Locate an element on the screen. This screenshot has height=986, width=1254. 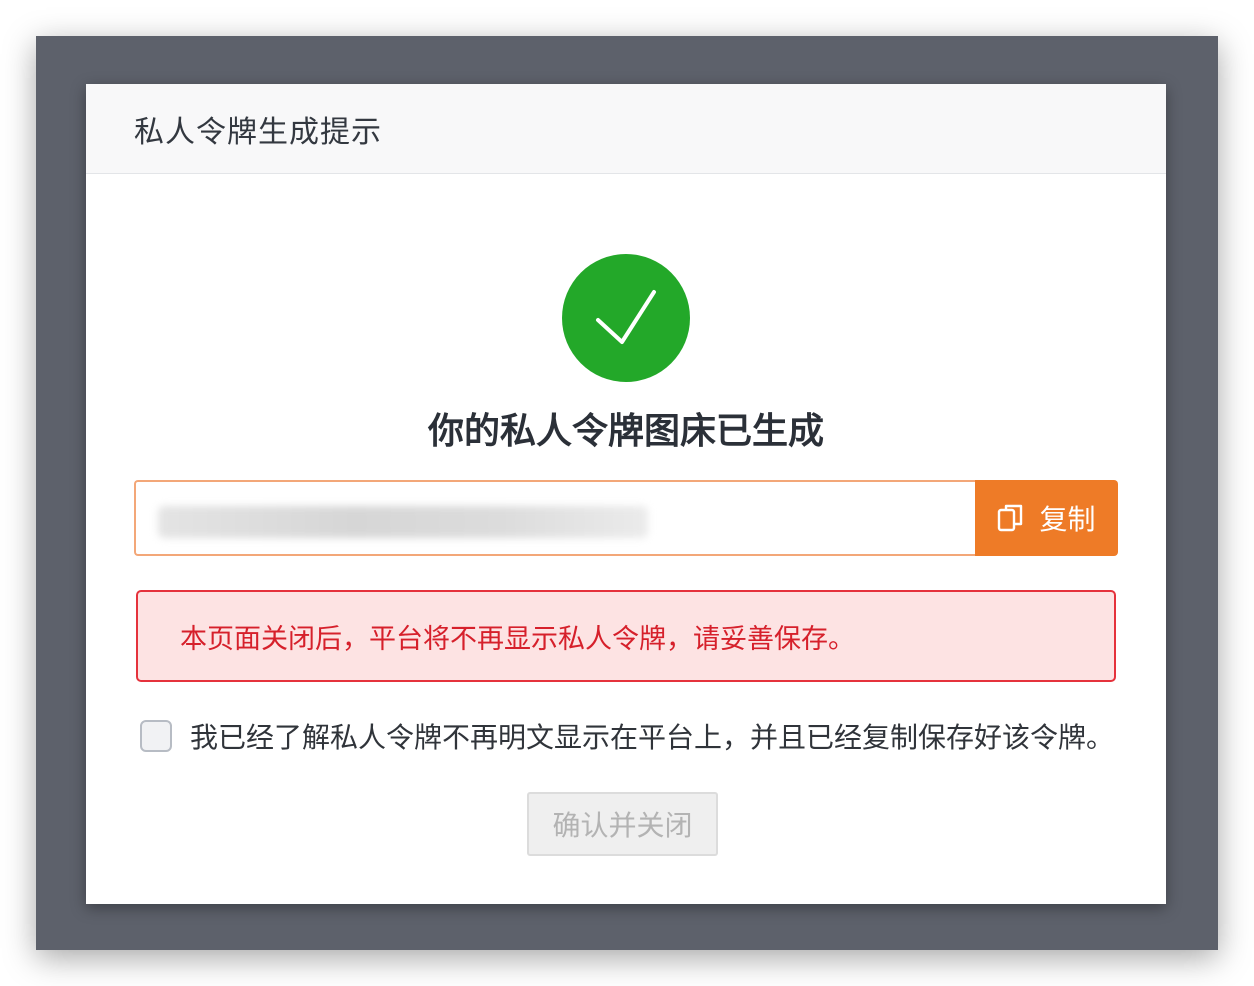
confirm-close-button: 确认并关闭 is located at coordinates (622, 824).